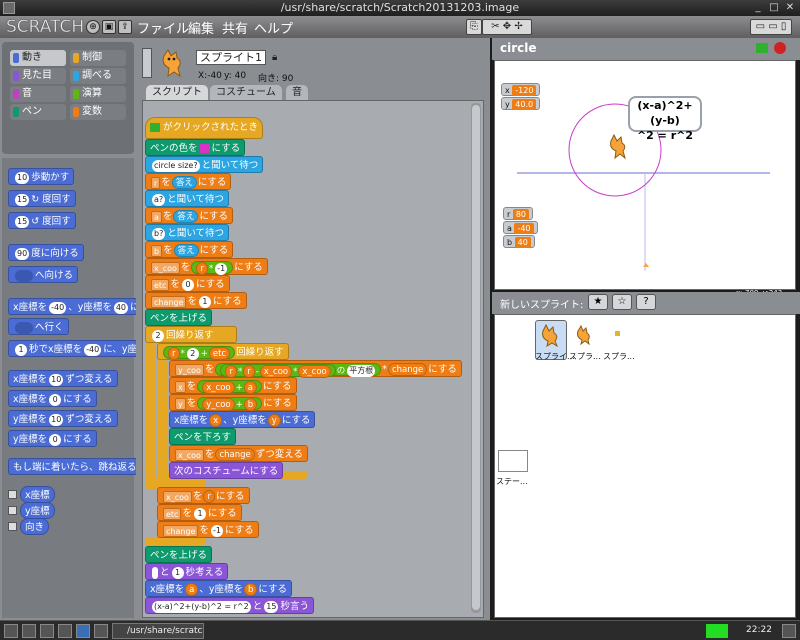 This screenshot has height=640, width=800. I want to click on edit-tools: ✂ ✥ ✢, so click(507, 27).